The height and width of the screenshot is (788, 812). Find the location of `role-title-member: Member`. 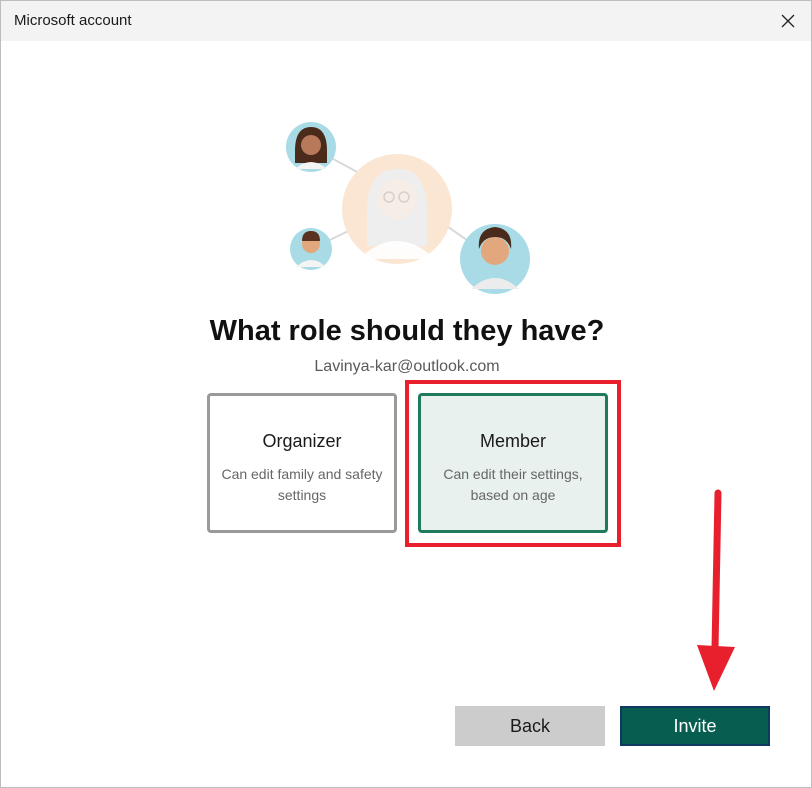

role-title-member: Member is located at coordinates (512, 441).